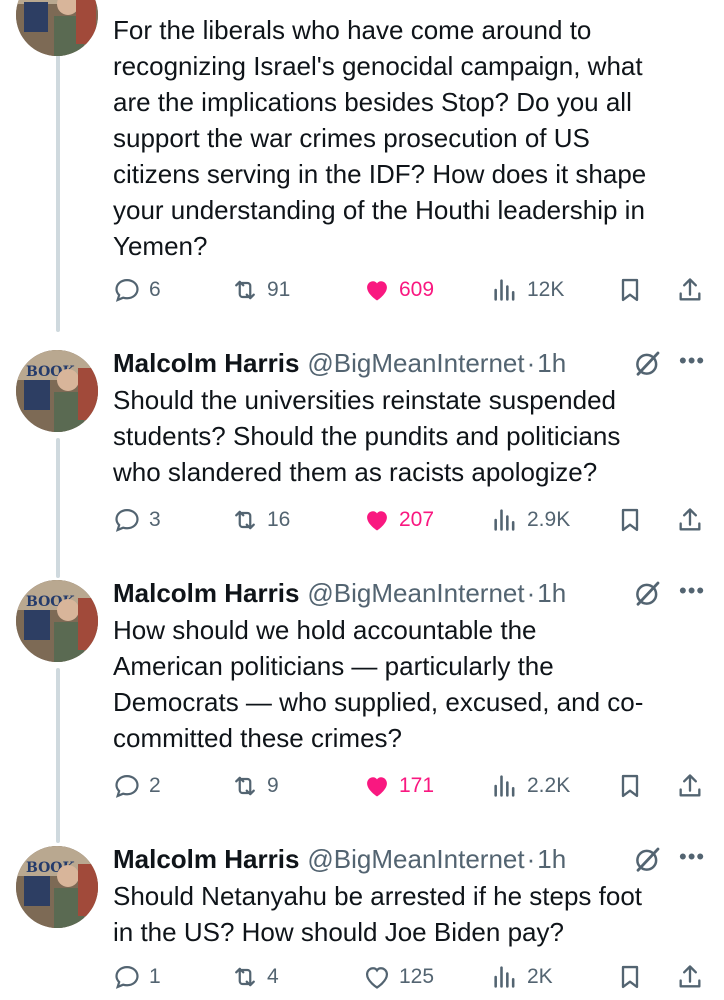 The image size is (724, 1000). What do you see at coordinates (417, 519) in the screenshot?
I see `like-count: 207` at bounding box center [417, 519].